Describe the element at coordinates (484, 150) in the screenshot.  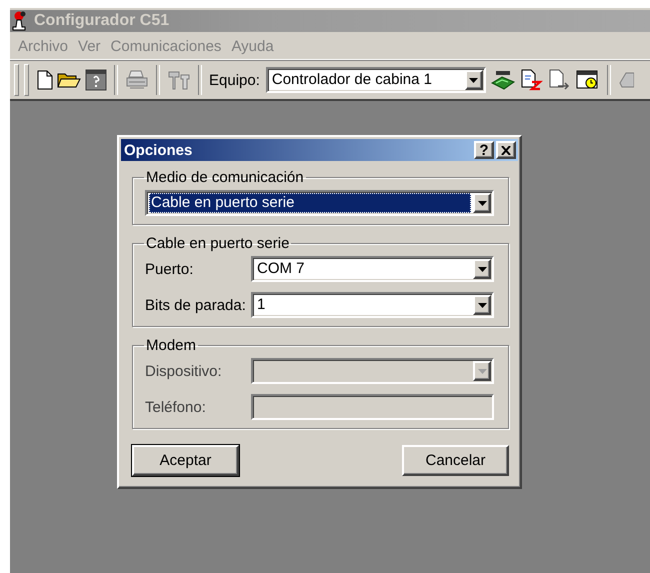
I see `help-button: ?` at that location.